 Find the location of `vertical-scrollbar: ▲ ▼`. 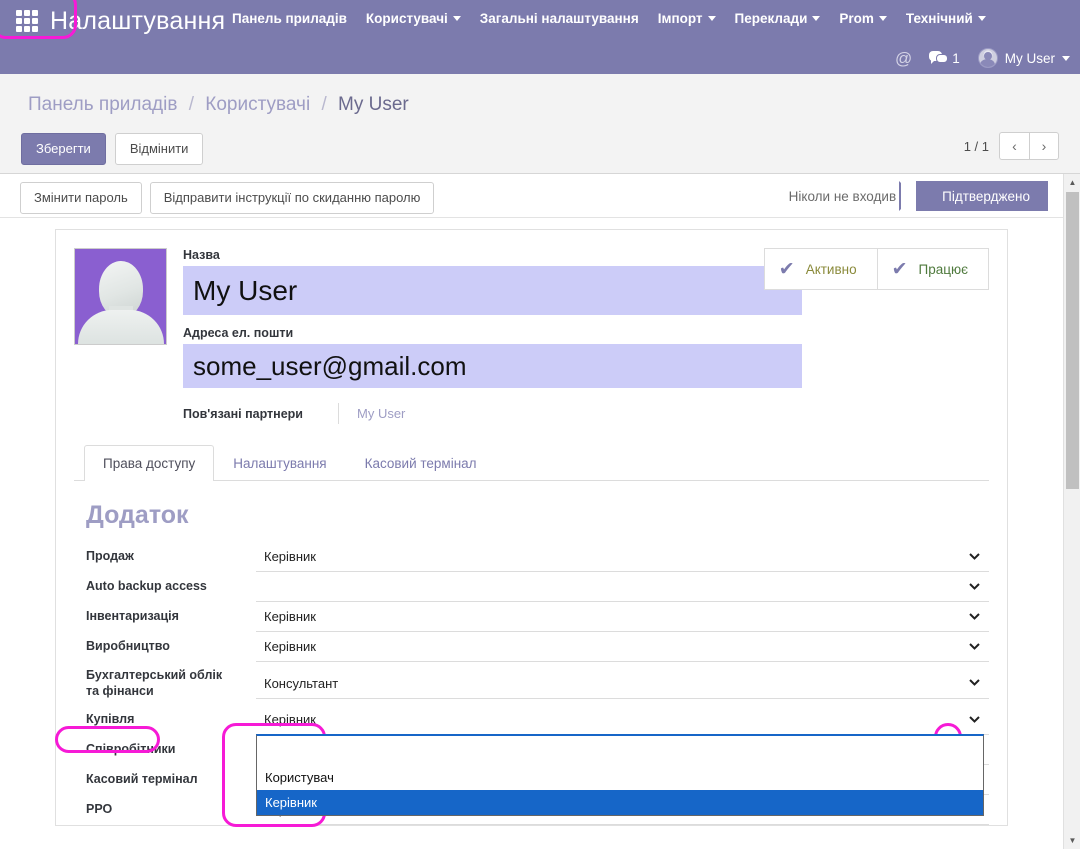

vertical-scrollbar: ▲ ▼ is located at coordinates (1071, 511).